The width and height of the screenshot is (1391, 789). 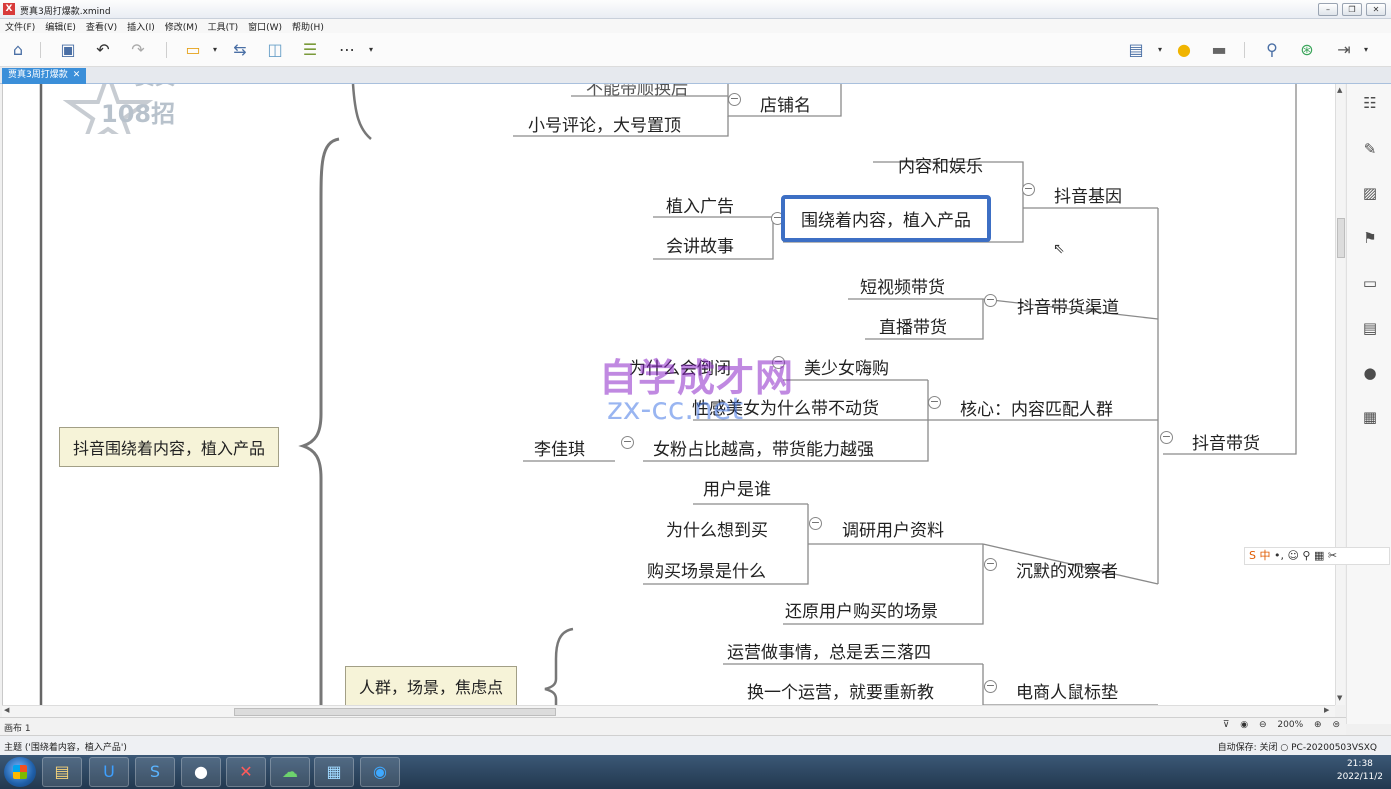 What do you see at coordinates (223, 26) in the screenshot?
I see `menu-tools: 工具(T)` at bounding box center [223, 26].